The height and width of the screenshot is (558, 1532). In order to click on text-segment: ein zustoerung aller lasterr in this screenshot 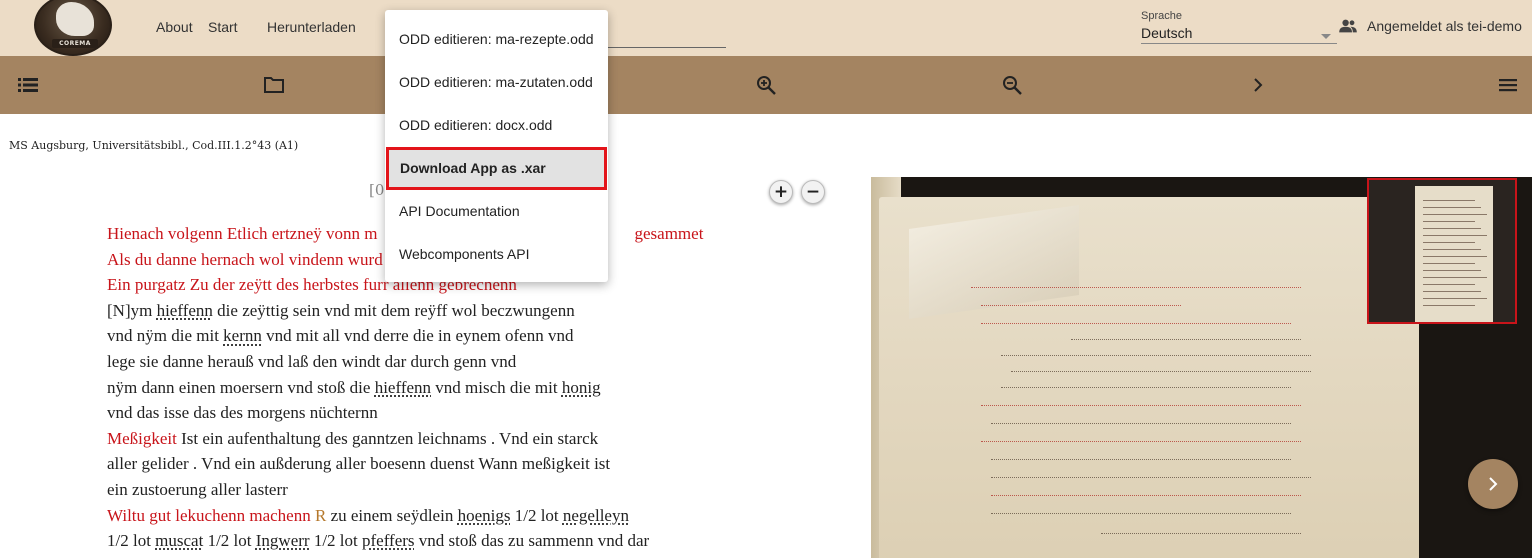, I will do `click(197, 489)`.